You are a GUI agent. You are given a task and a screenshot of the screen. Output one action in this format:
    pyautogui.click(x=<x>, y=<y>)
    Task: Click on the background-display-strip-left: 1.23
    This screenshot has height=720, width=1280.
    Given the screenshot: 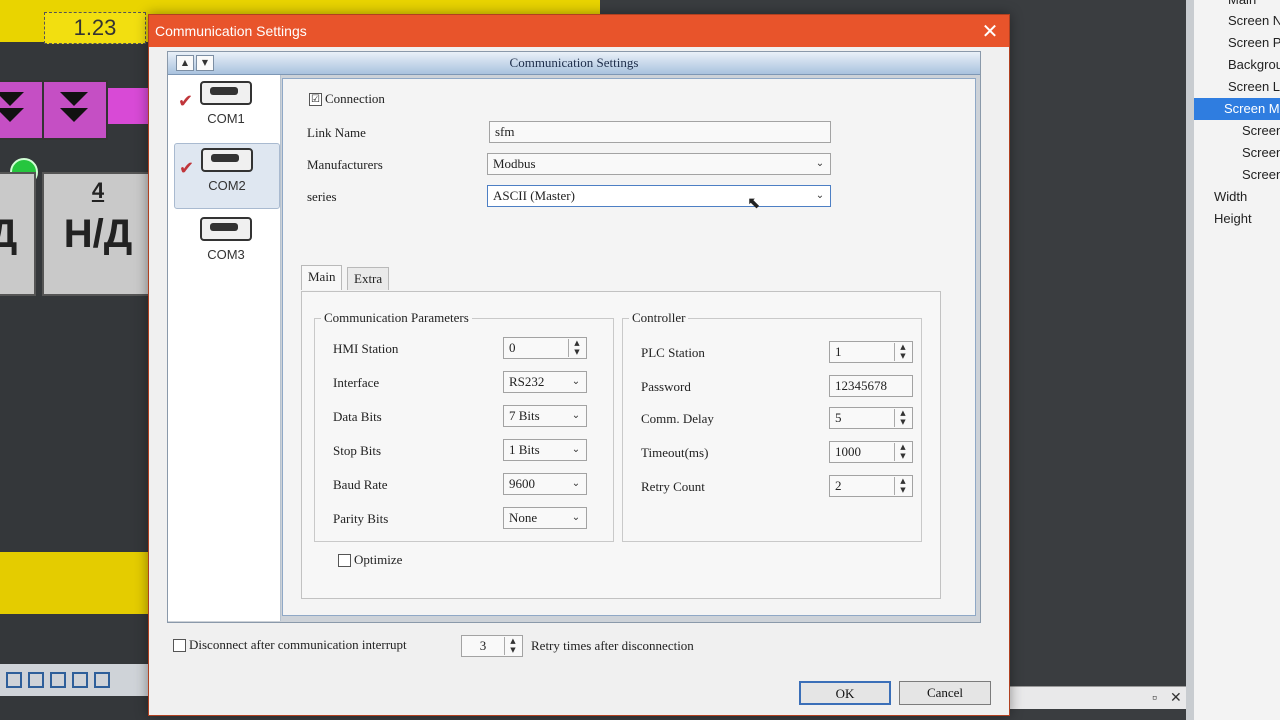 What is the action you would take?
    pyautogui.click(x=75, y=22)
    